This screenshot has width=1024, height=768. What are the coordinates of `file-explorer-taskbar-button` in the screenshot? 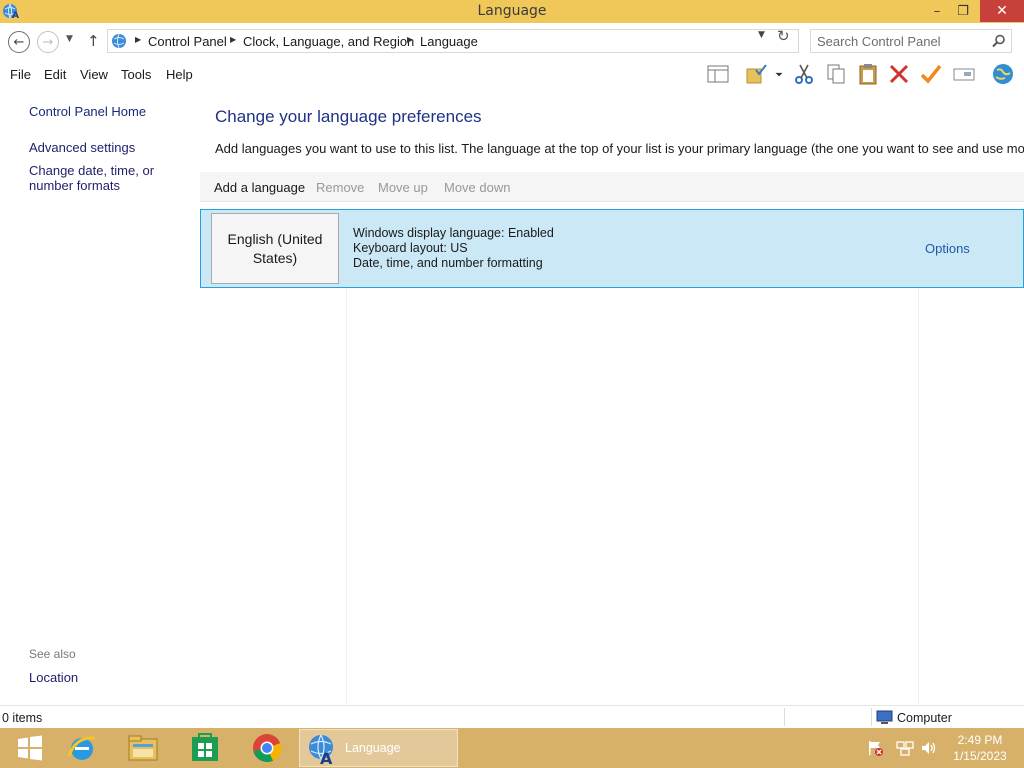 It's located at (143, 748).